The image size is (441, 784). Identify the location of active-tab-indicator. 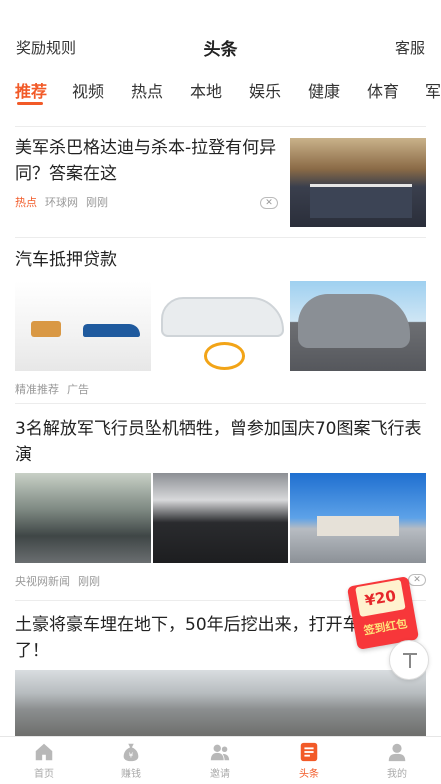
(30, 103).